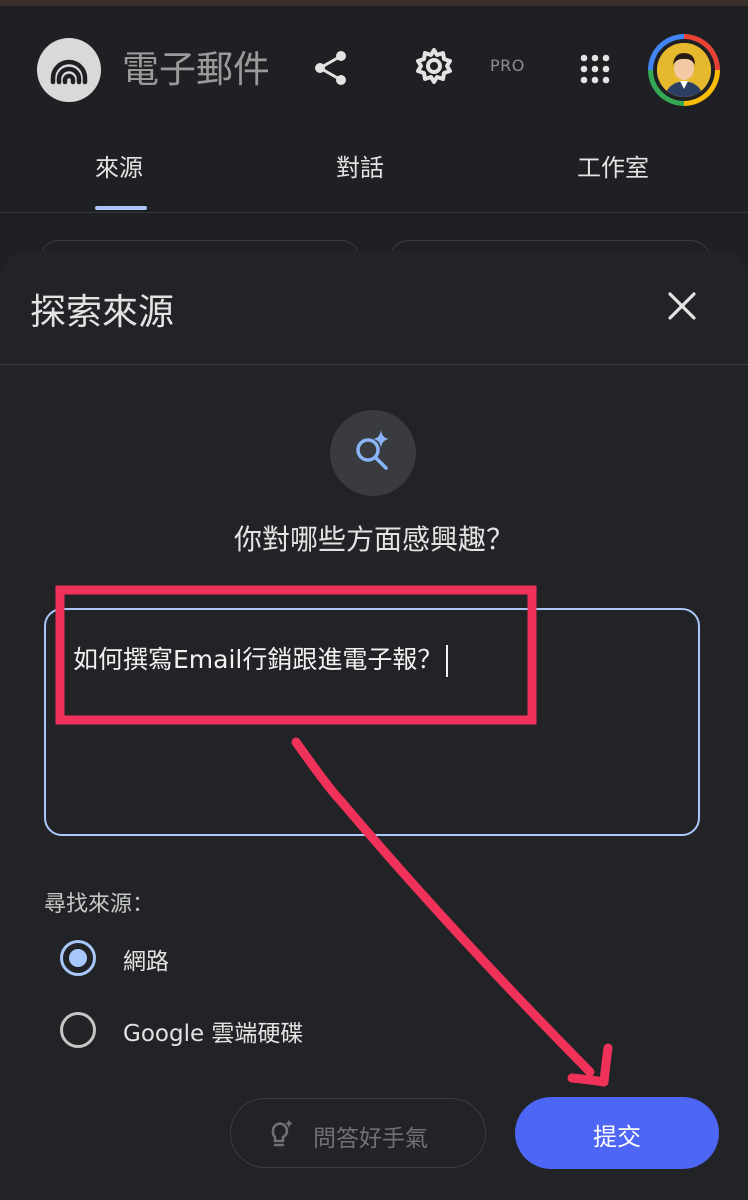 This screenshot has height=1200, width=748. What do you see at coordinates (373, 539) in the screenshot?
I see `question-heading: 你對哪些方面感興趣？` at bounding box center [373, 539].